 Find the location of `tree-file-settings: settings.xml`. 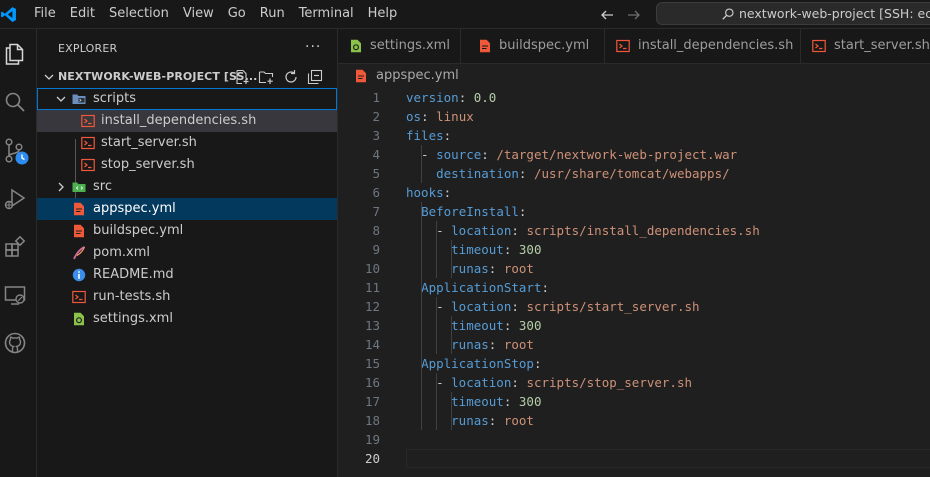

tree-file-settings: settings.xml is located at coordinates (187, 319).